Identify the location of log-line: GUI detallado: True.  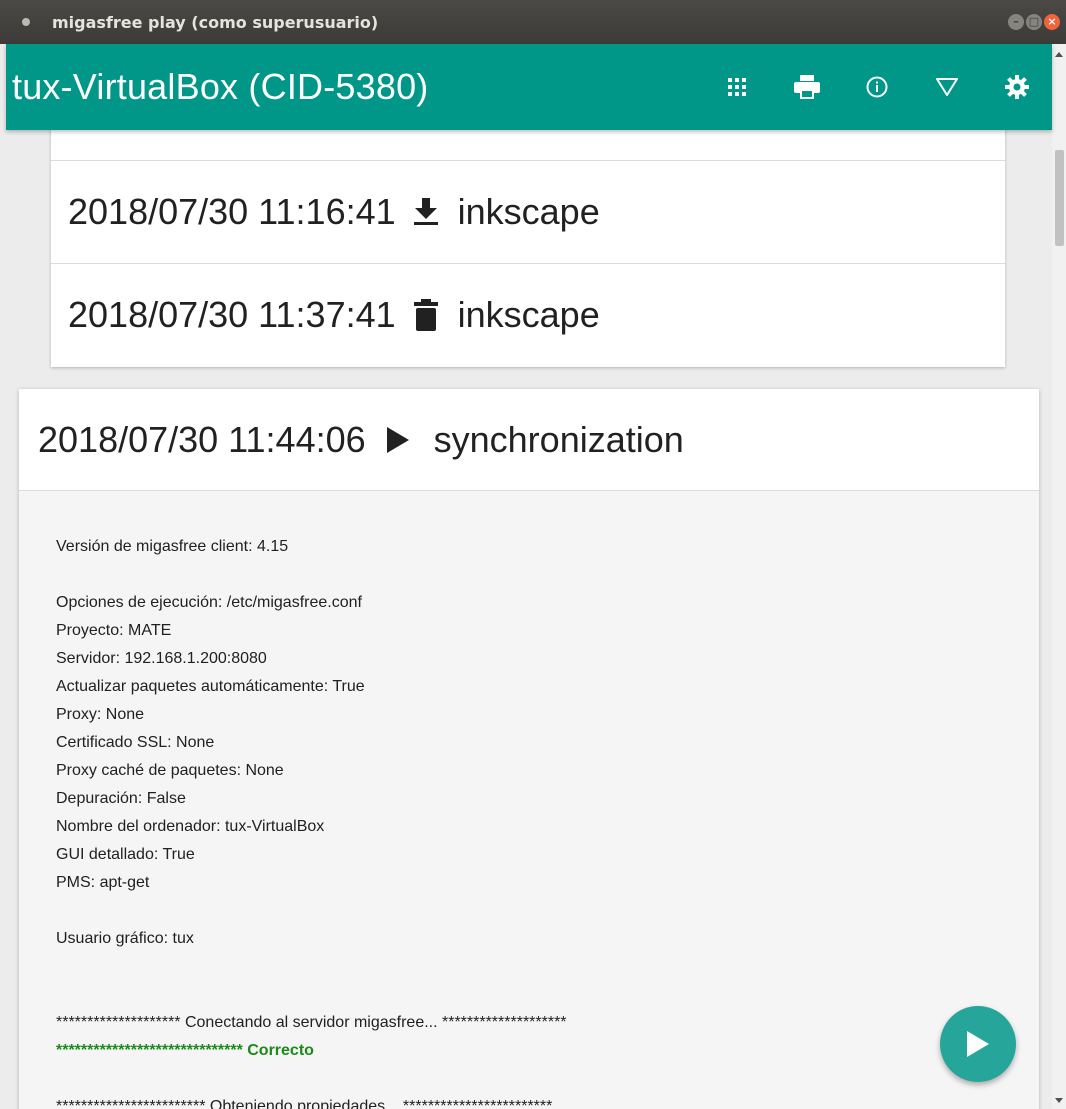
(125, 854).